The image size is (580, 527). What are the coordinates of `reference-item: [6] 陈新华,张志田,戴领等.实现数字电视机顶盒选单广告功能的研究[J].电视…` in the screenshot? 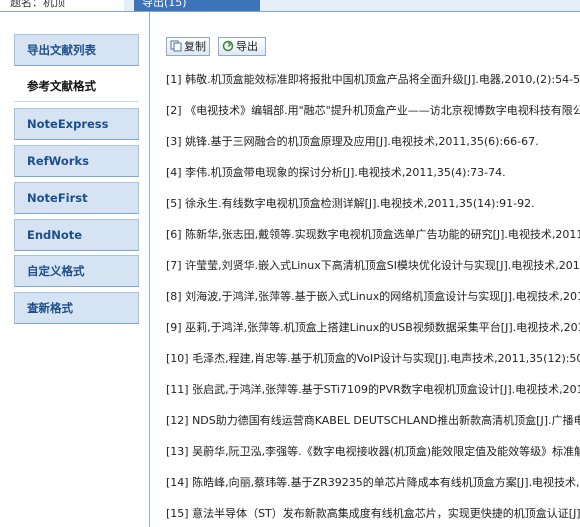 It's located at (373, 234).